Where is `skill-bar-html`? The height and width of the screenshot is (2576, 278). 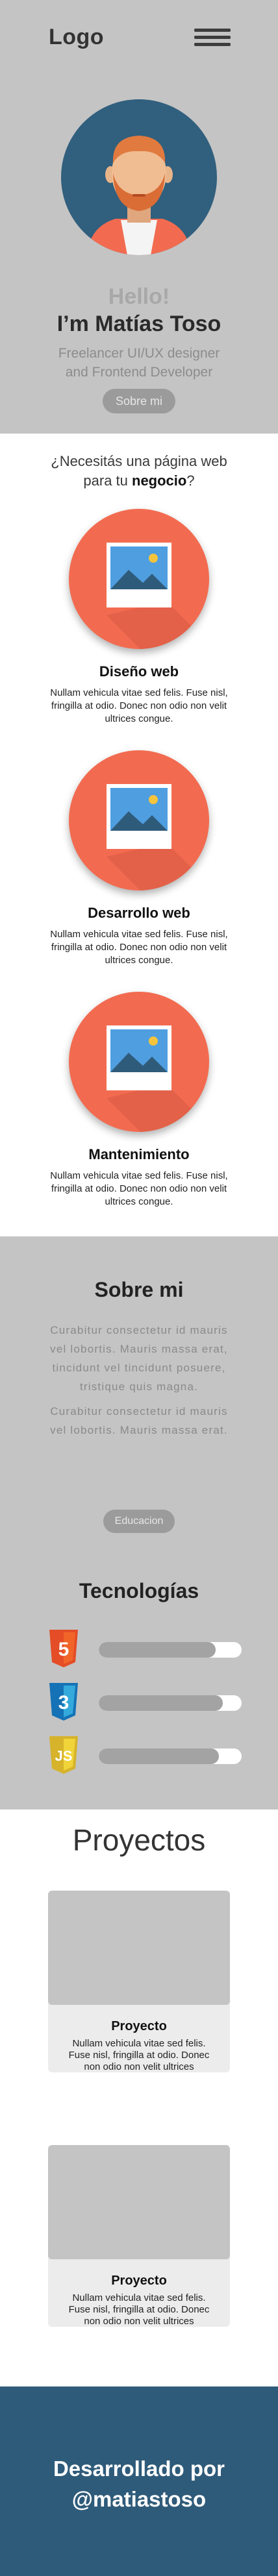 skill-bar-html is located at coordinates (170, 1650).